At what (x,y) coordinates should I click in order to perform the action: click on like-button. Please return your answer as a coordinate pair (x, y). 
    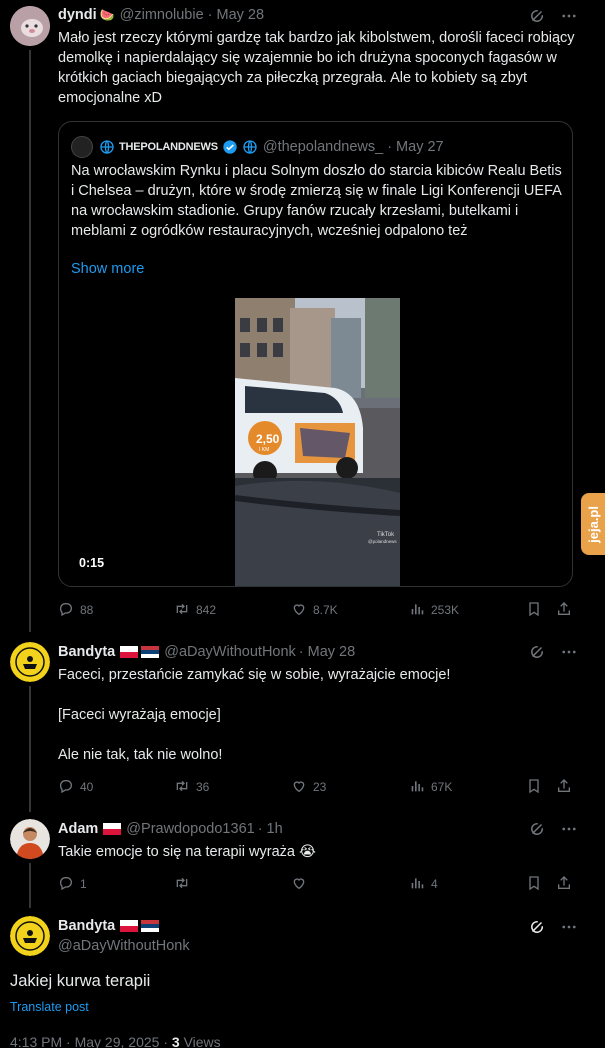
    Looking at the image, I should click on (302, 884).